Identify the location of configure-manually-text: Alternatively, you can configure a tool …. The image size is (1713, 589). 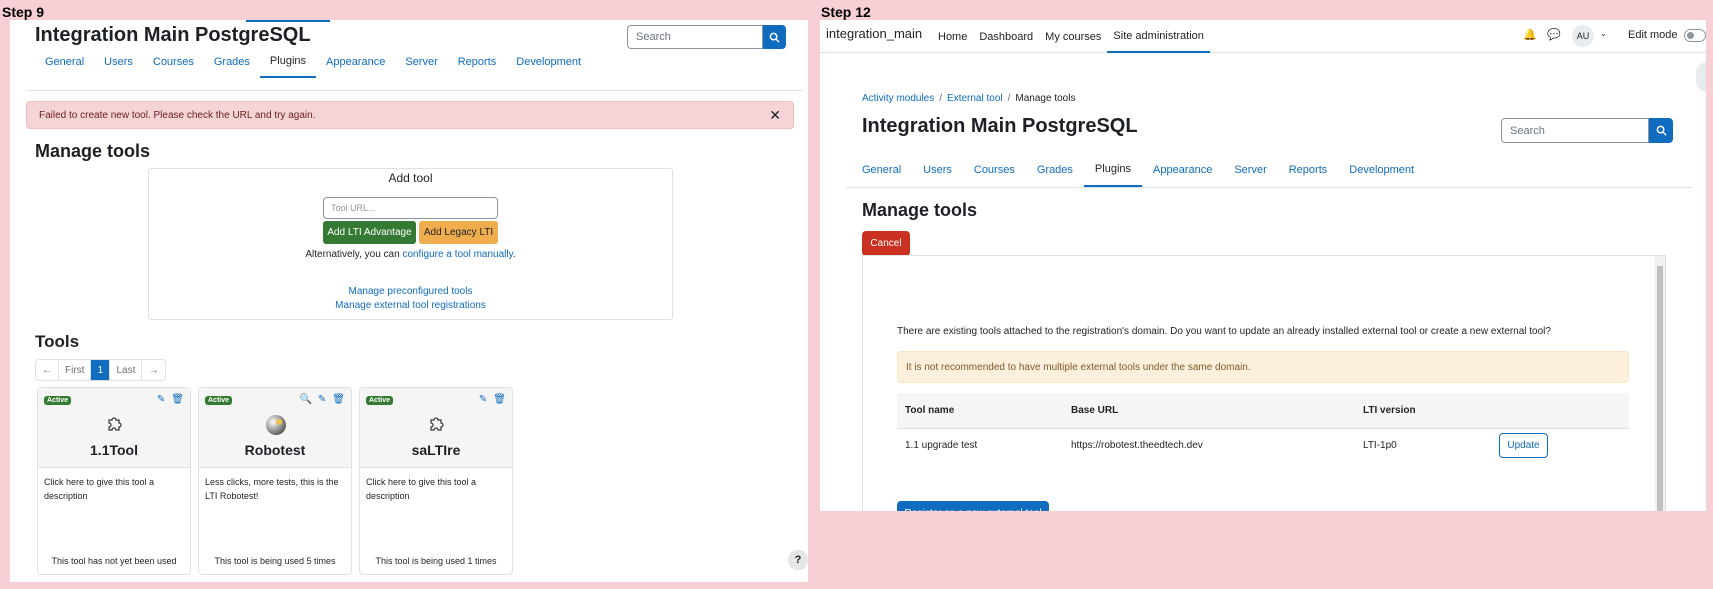
(410, 254).